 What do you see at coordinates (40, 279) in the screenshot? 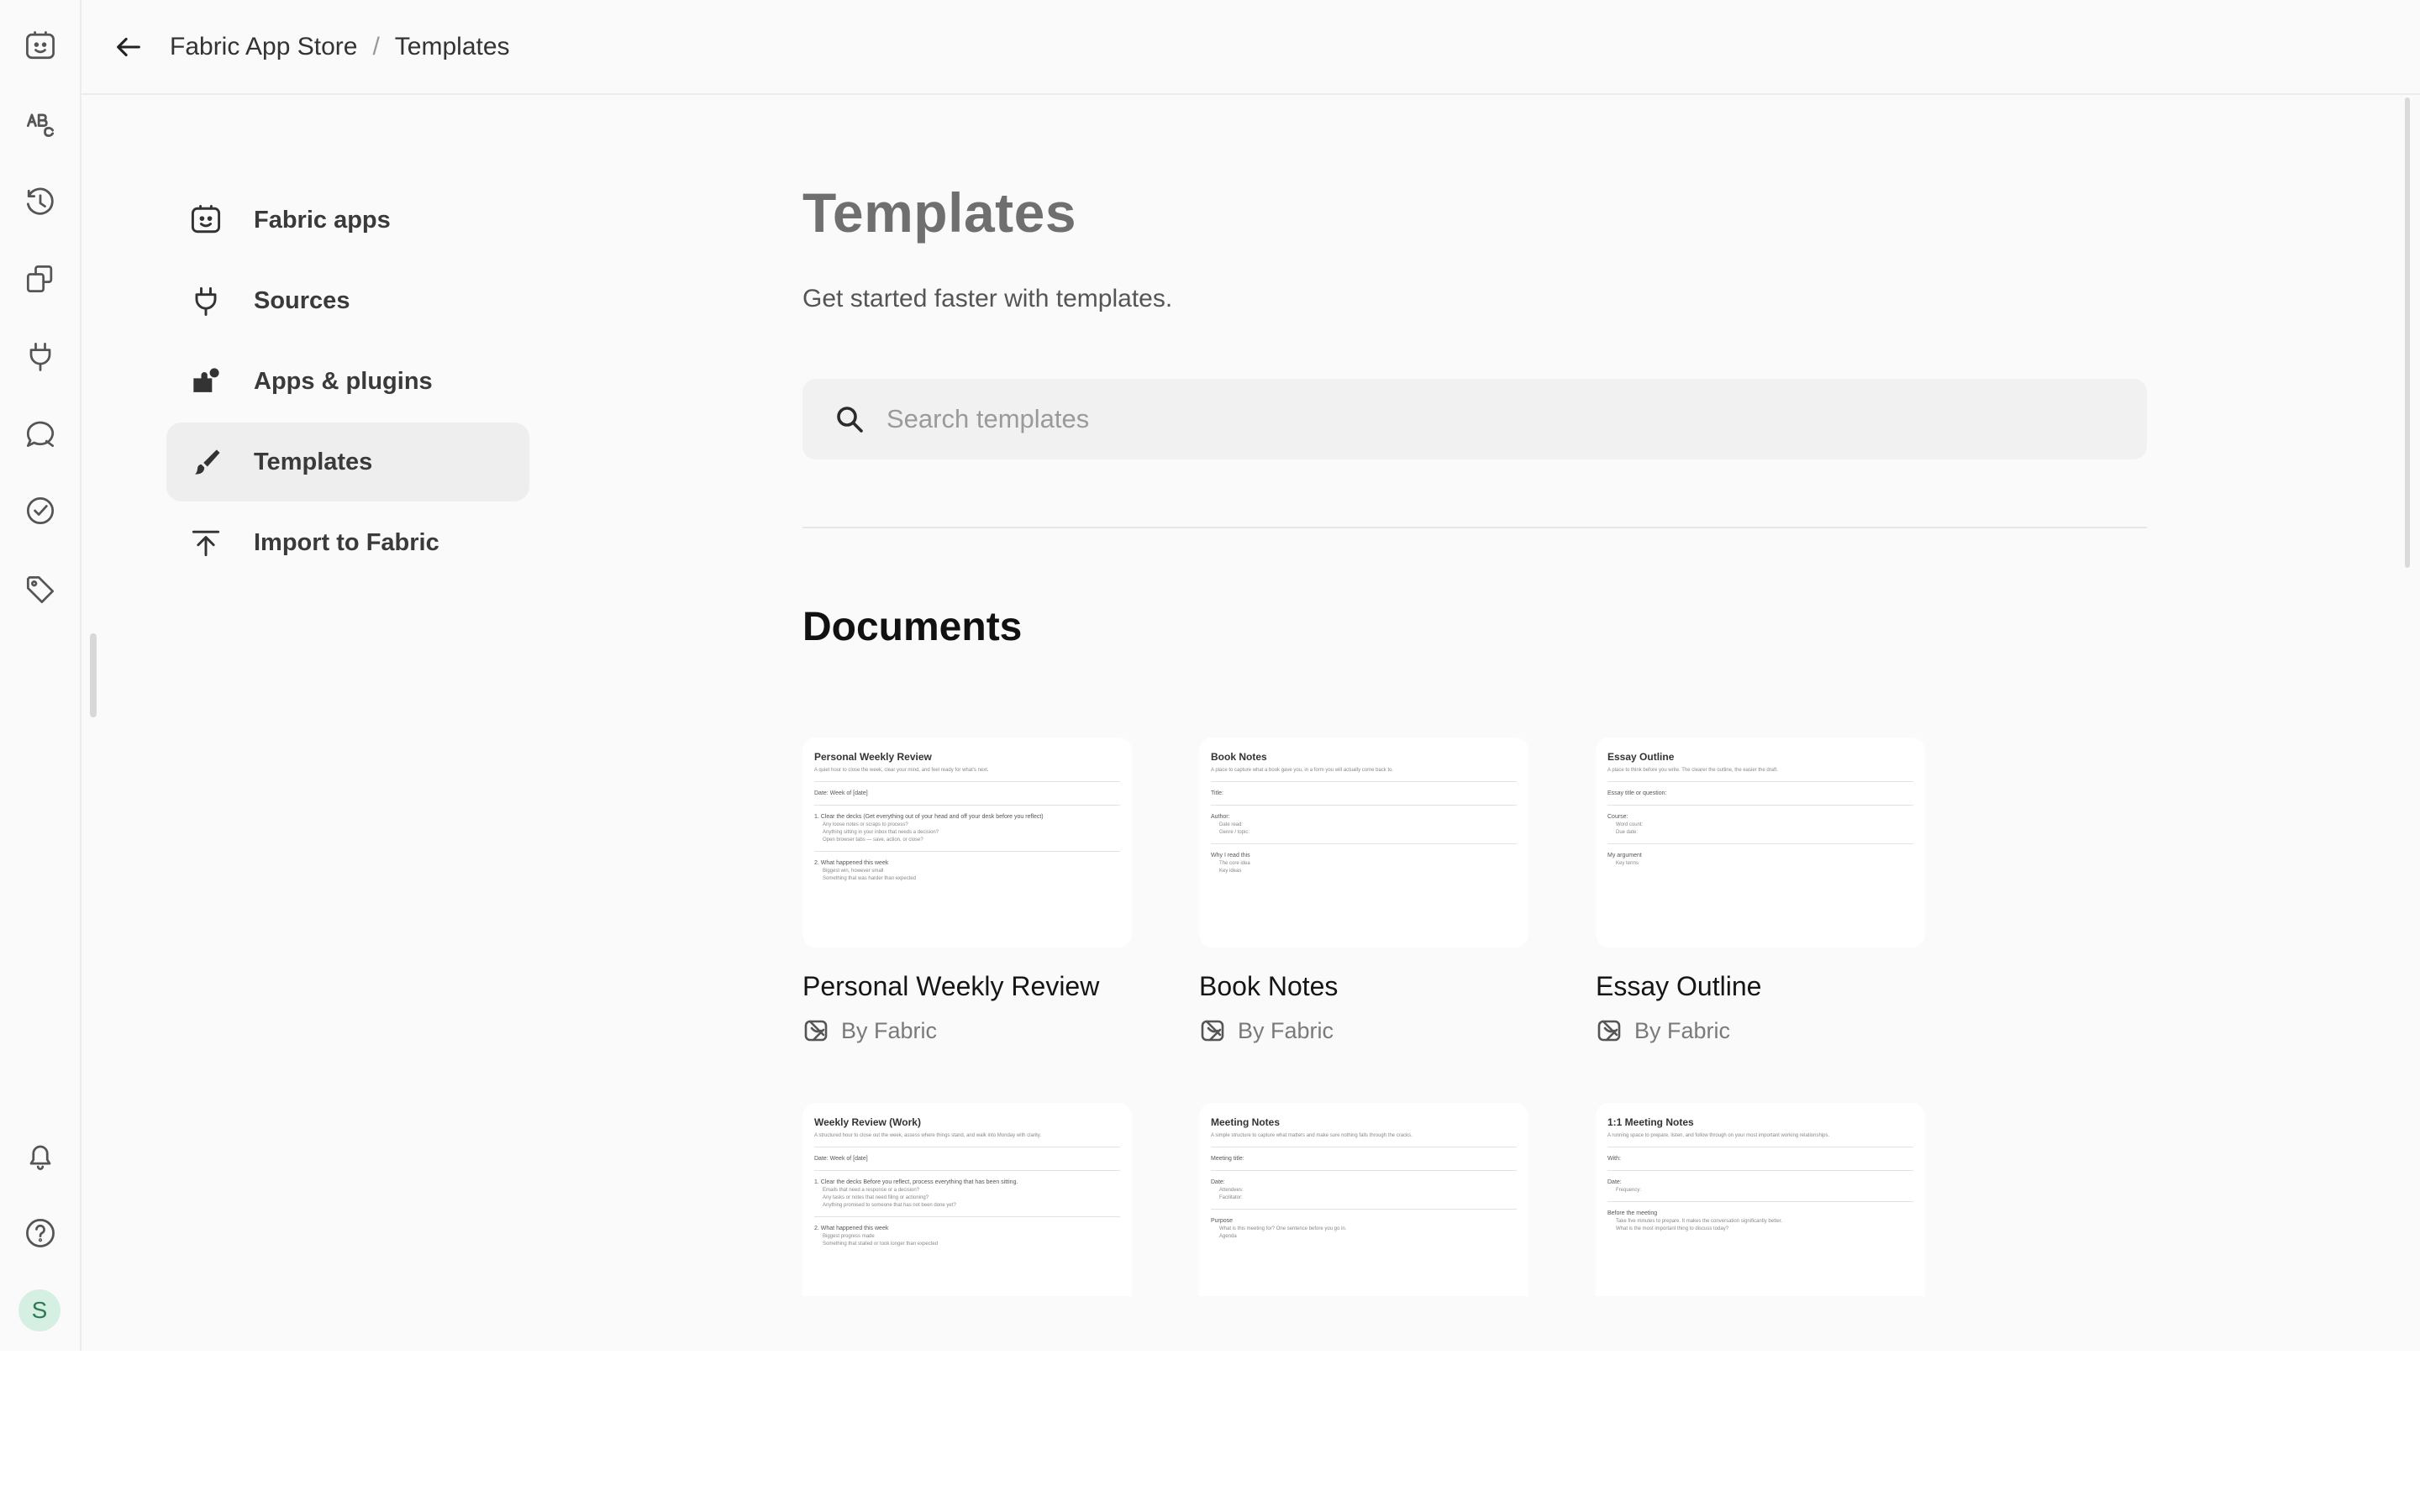
I see `collections-icon` at bounding box center [40, 279].